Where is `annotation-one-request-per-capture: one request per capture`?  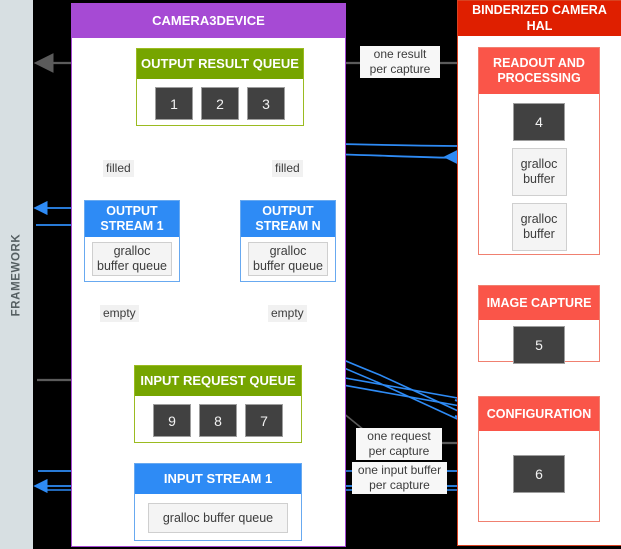
annotation-one-request-per-capture: one request per capture is located at coordinates (399, 444).